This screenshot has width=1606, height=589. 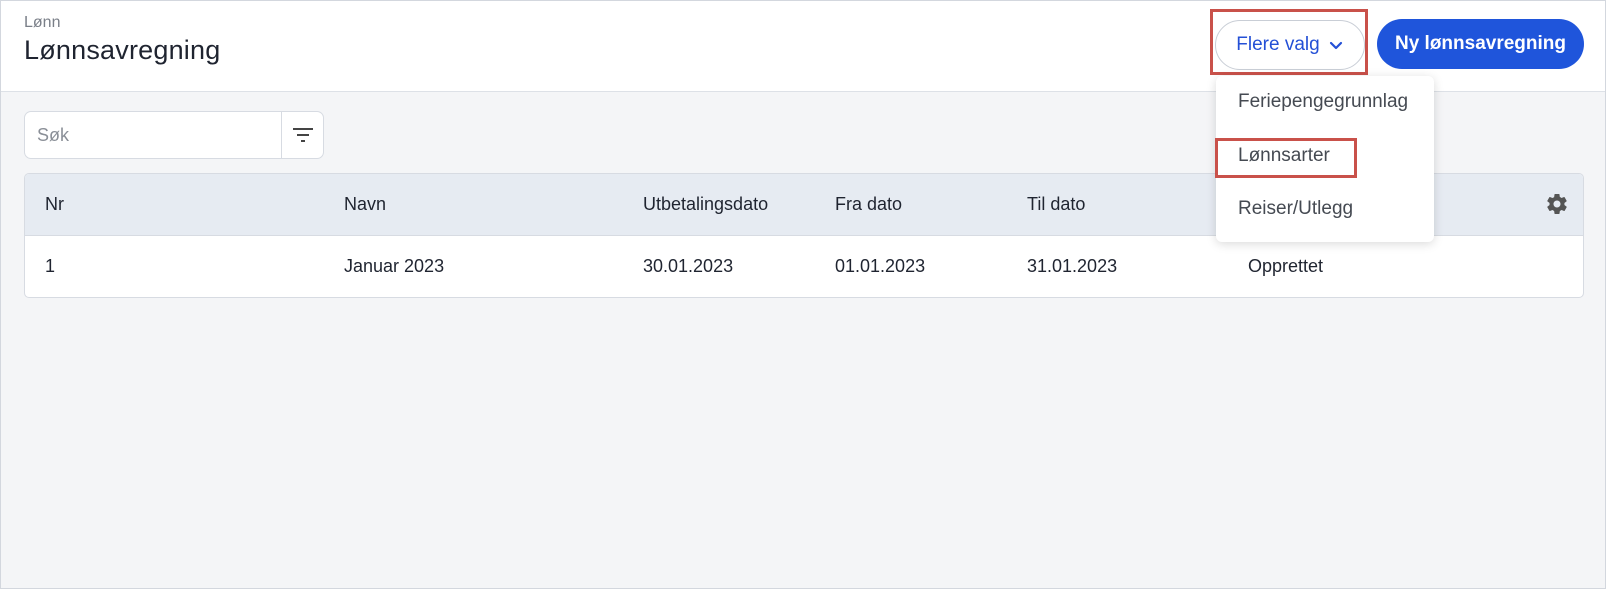 I want to click on column-header-utbetalingsdato: Utbetalingsdato, so click(x=705, y=204).